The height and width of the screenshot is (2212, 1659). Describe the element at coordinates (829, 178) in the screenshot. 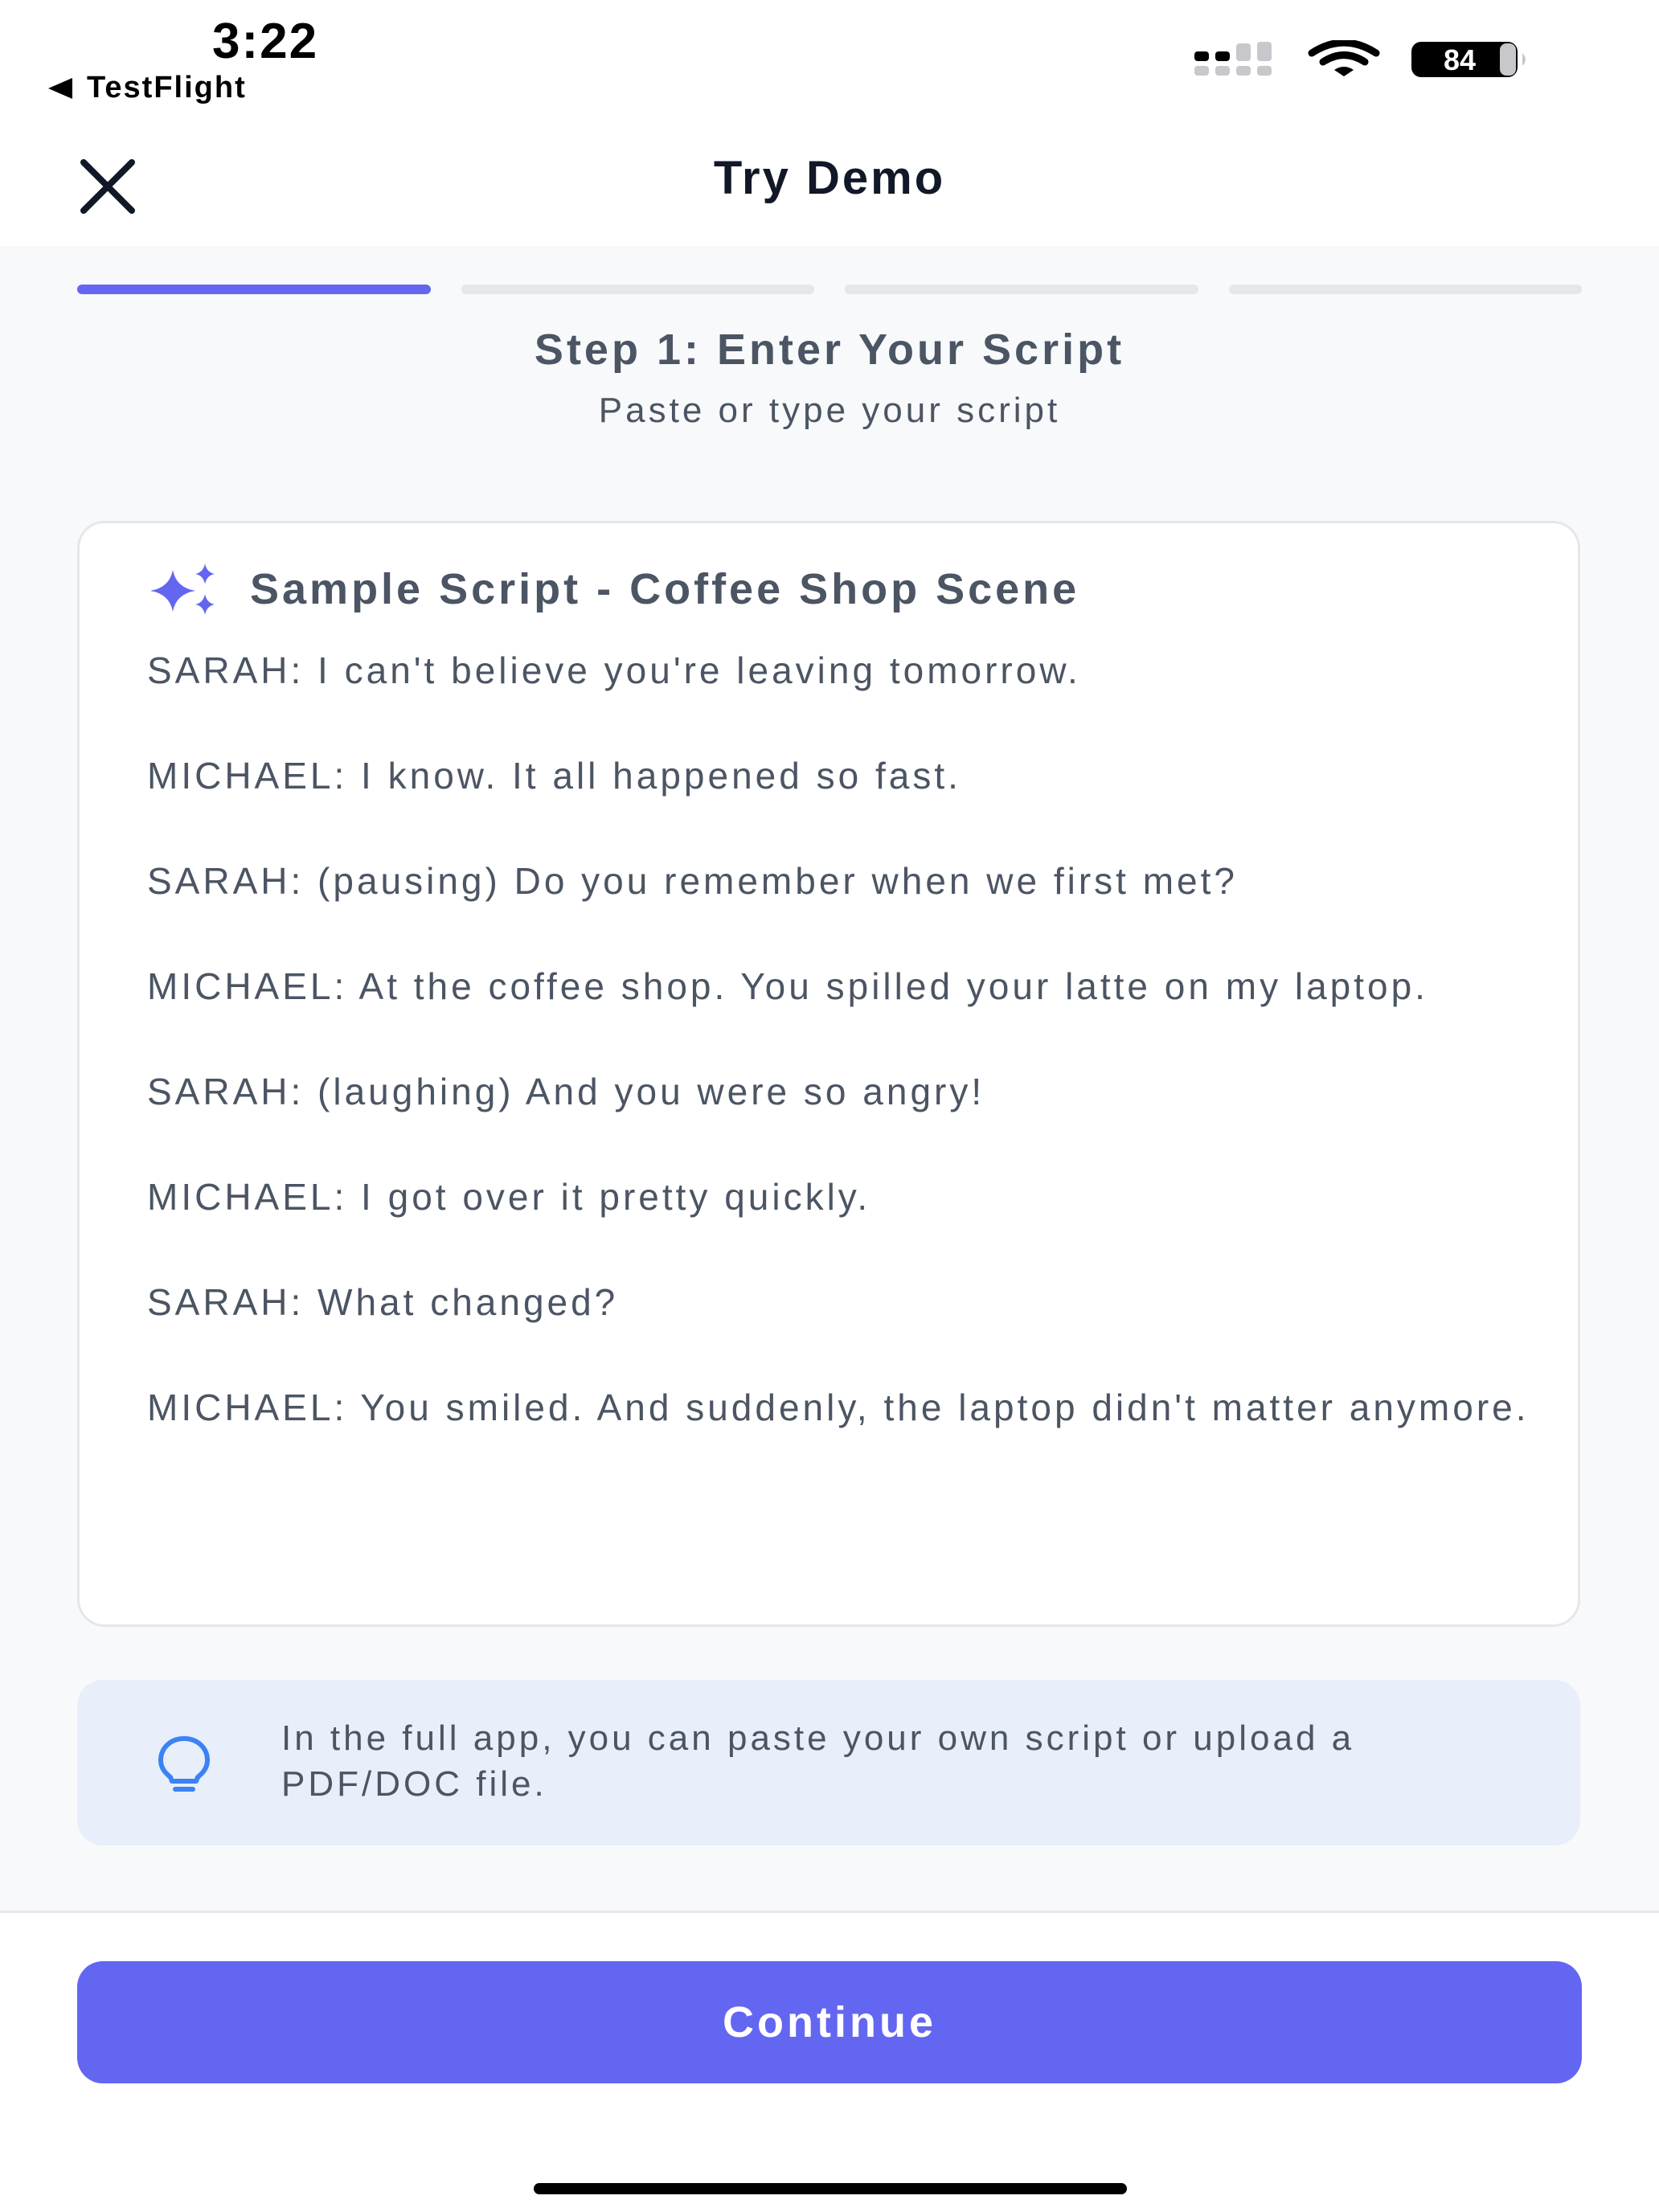

I see `page-title: Try Demo` at that location.